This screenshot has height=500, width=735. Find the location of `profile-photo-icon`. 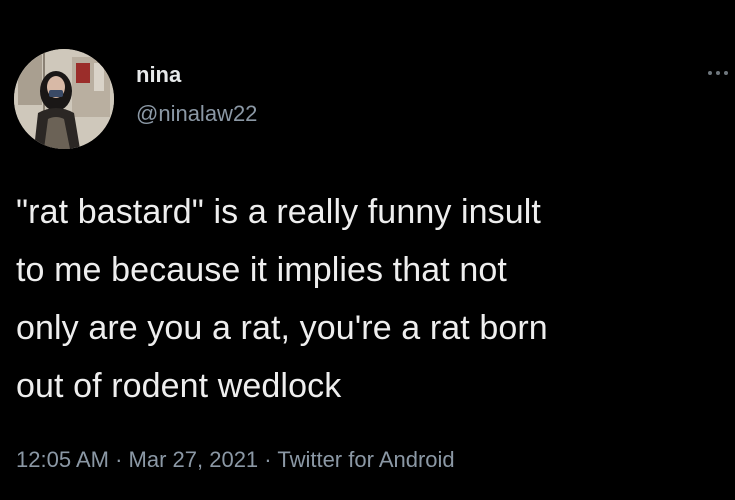

profile-photo-icon is located at coordinates (64, 99).